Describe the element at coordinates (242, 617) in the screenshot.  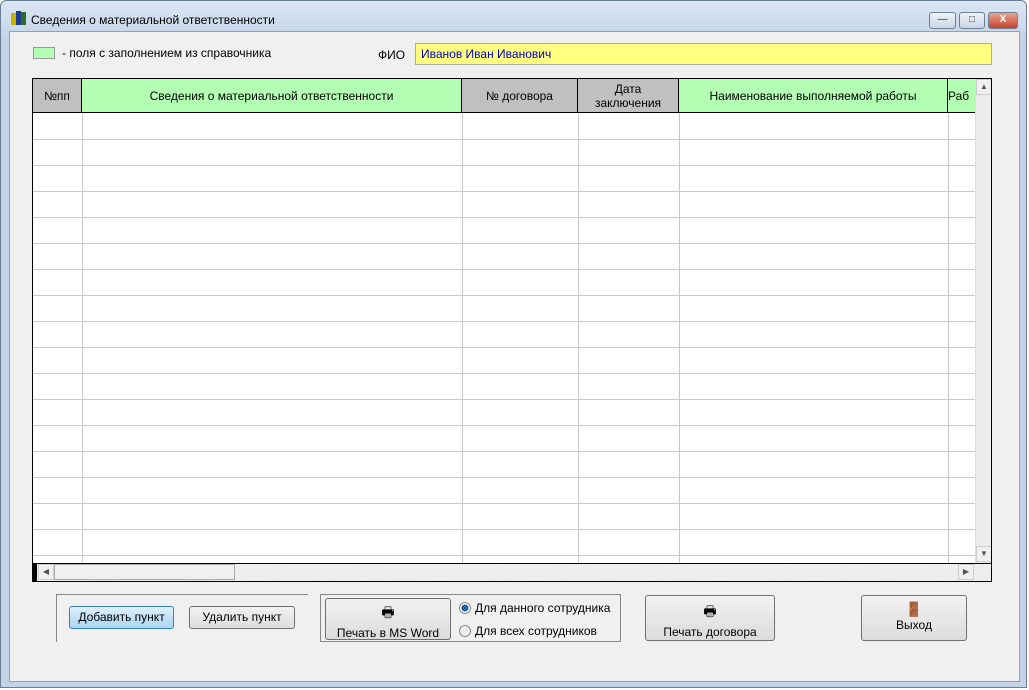
I see `delete-item-button: Удалить пункт` at that location.